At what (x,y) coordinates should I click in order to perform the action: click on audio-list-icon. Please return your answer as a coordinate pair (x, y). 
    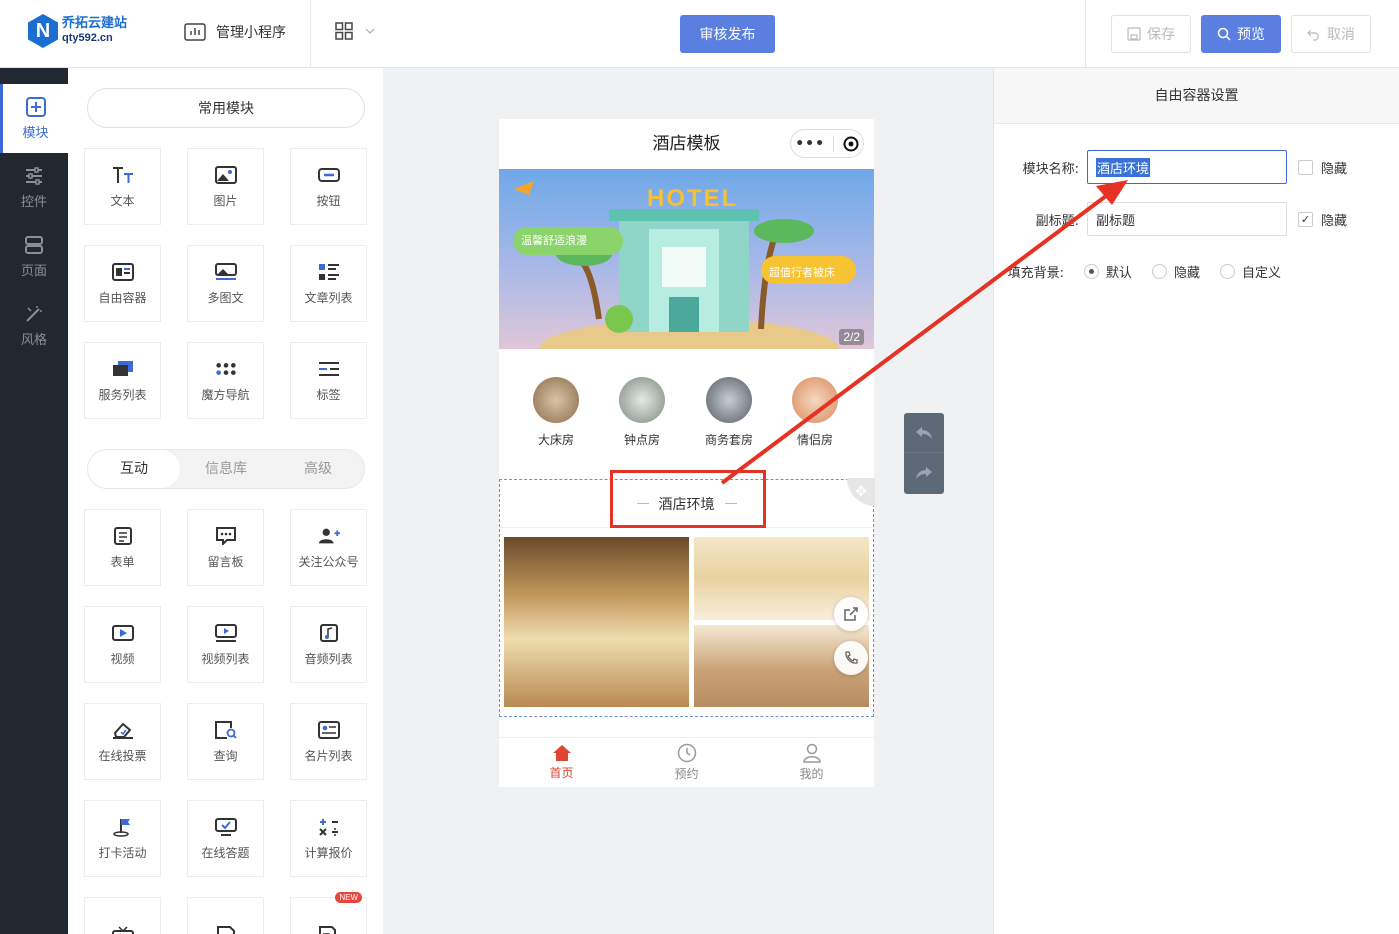
    Looking at the image, I should click on (329, 633).